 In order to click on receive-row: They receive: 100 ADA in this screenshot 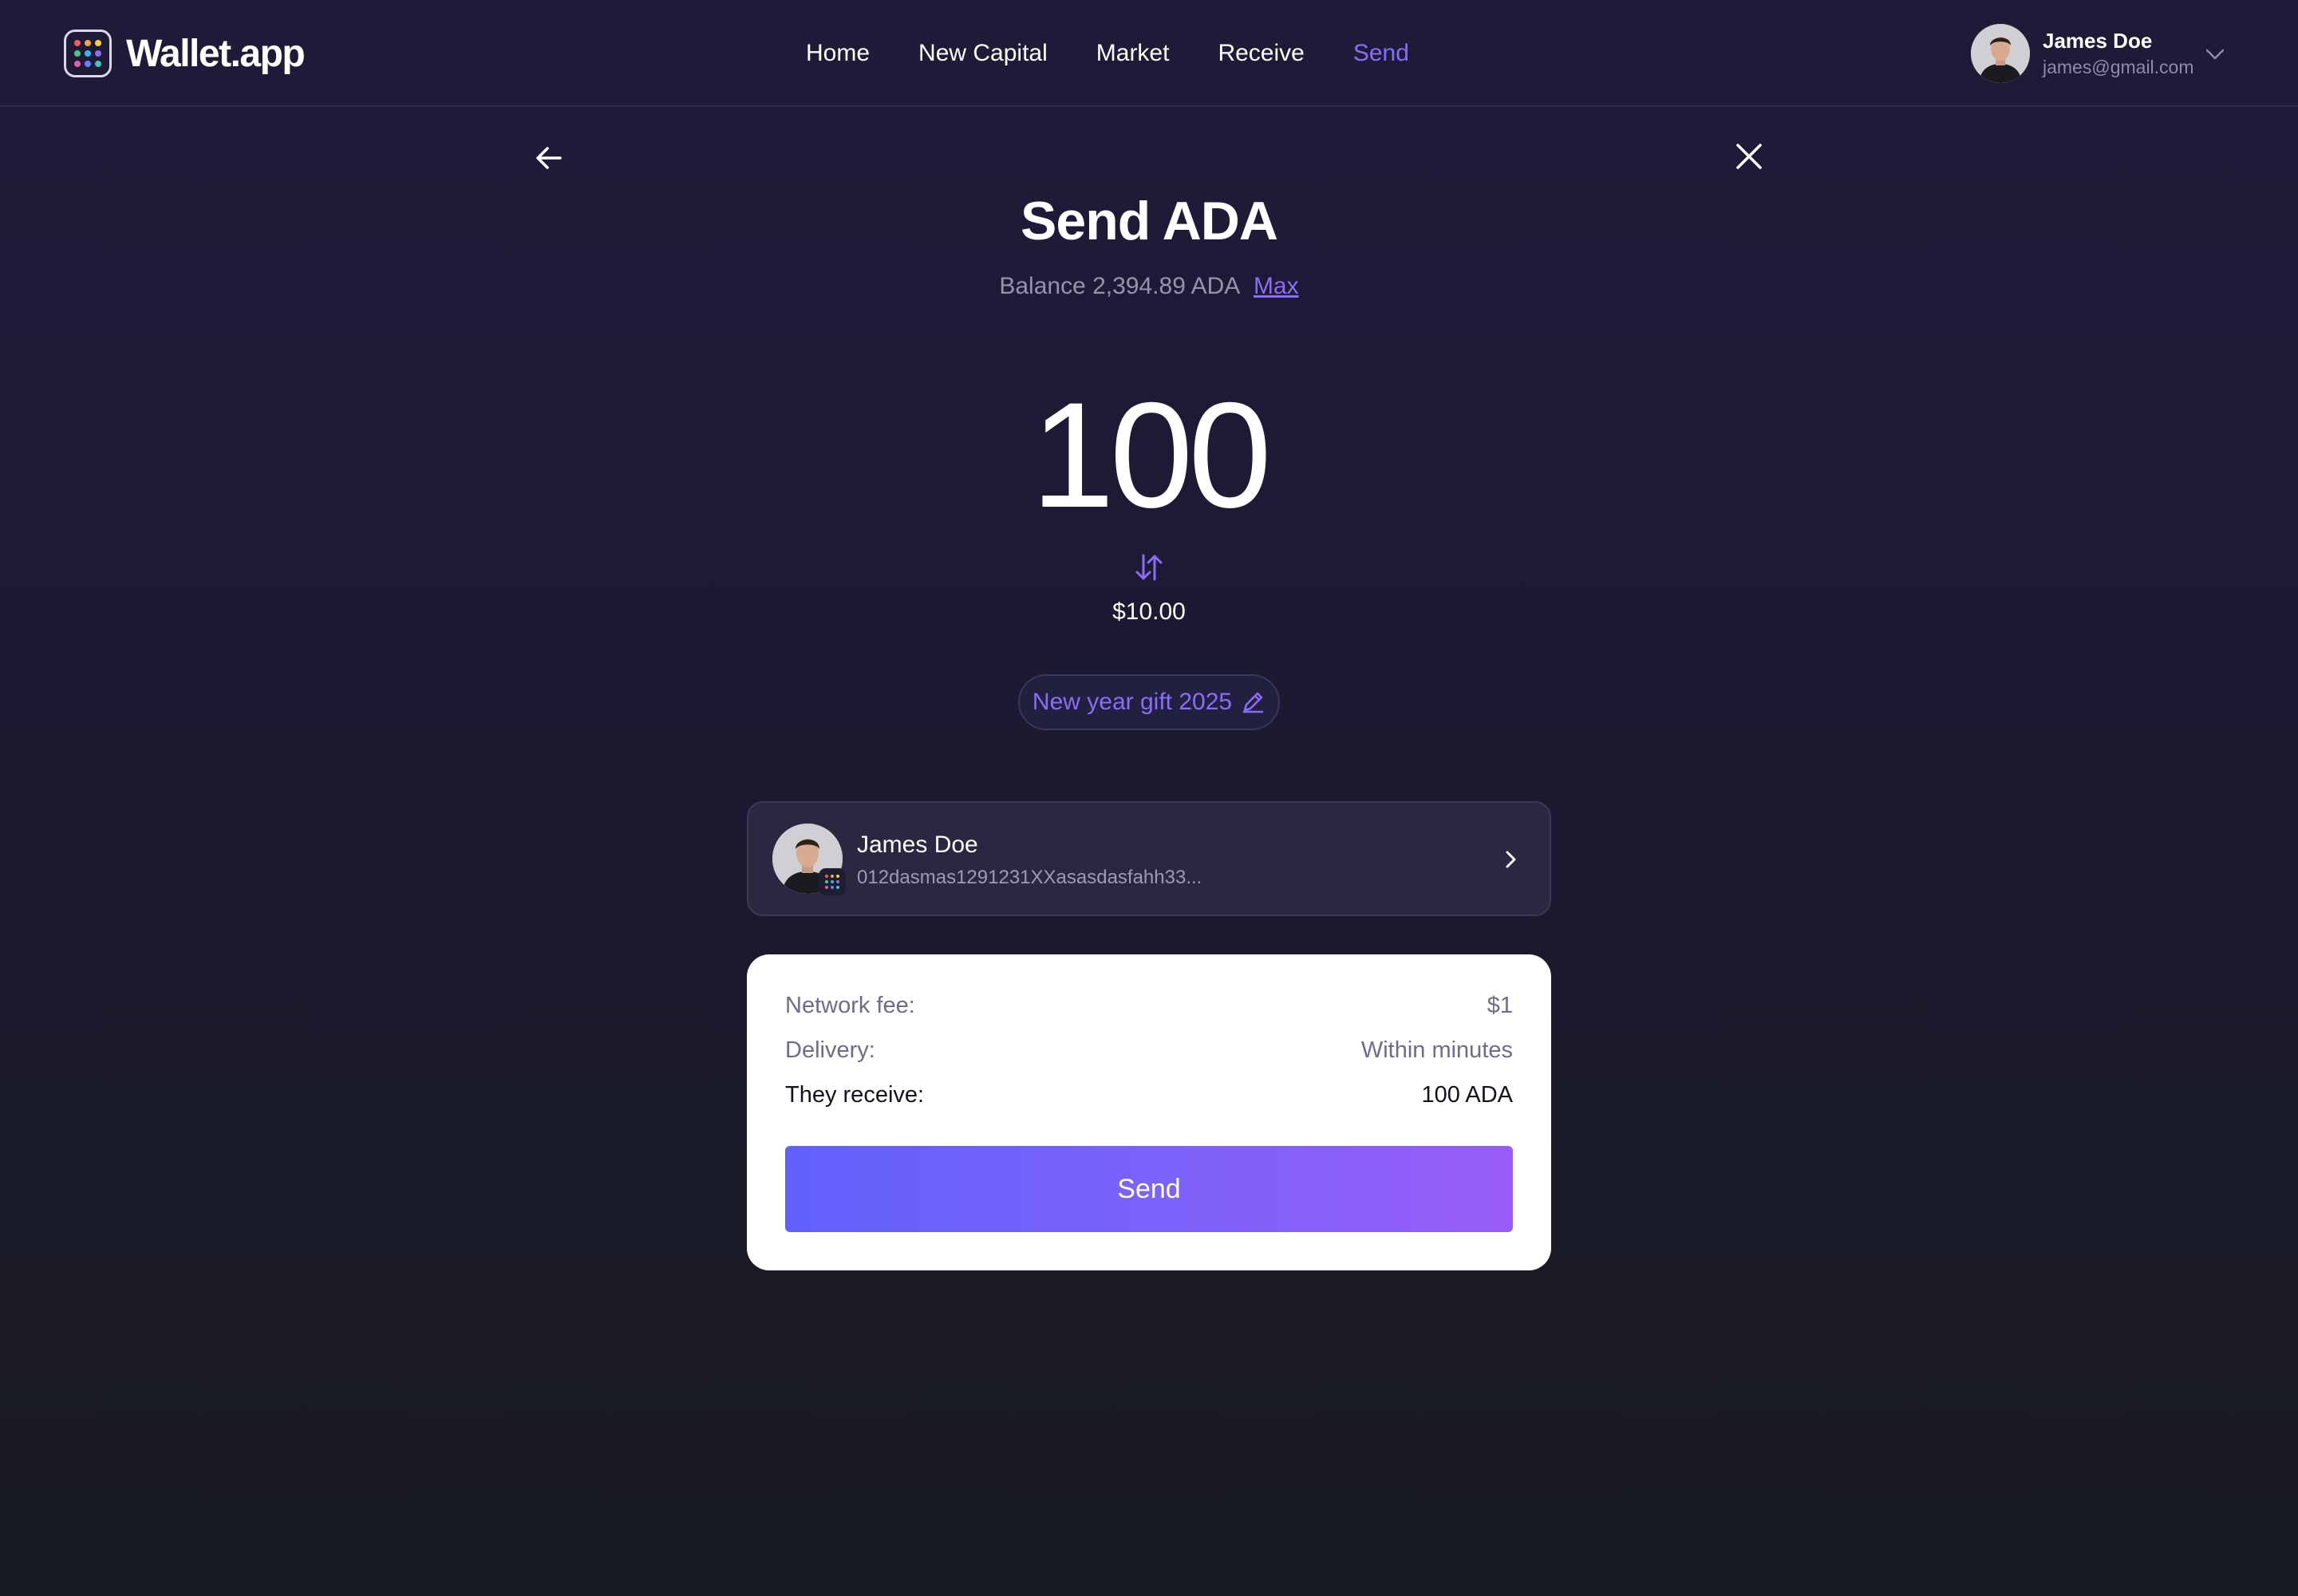, I will do `click(1149, 1095)`.